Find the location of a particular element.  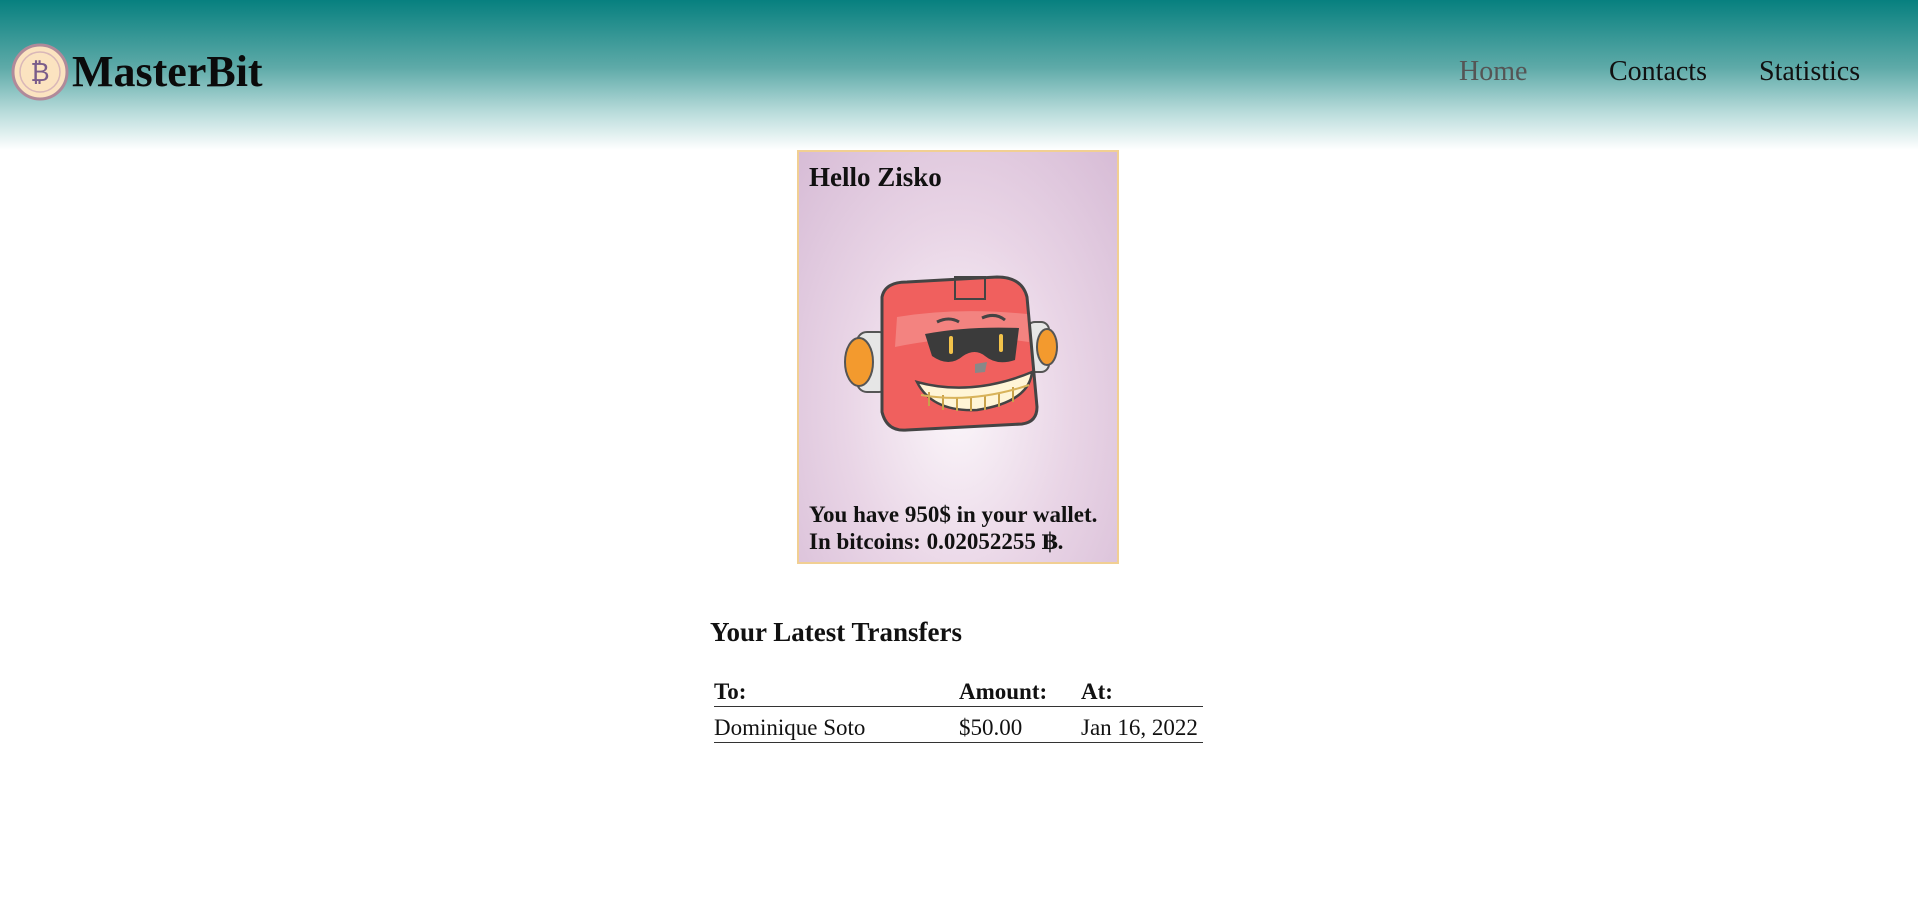

bitcoin-balance: In bitcoins: 0.02052255 ฿. is located at coordinates (936, 541).